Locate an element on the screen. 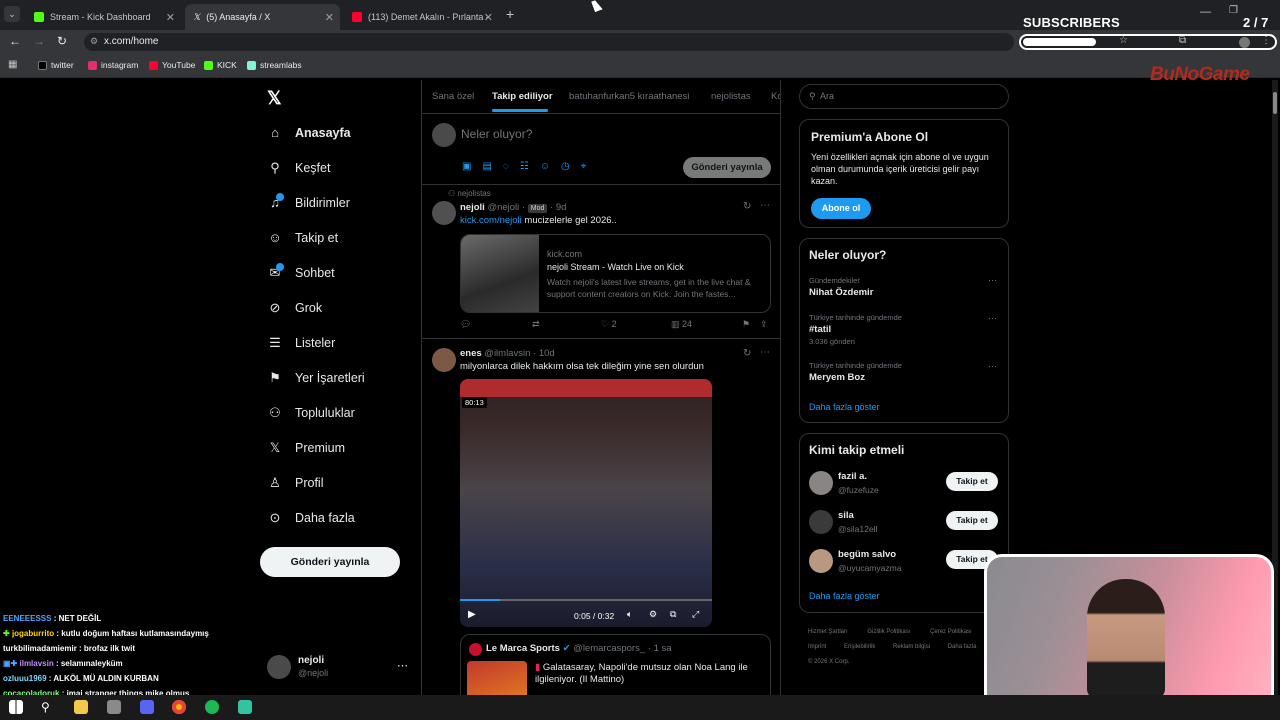 Image resolution: width=1280 pixels, height=720 pixels. windows-start-icon is located at coordinates (16, 707).